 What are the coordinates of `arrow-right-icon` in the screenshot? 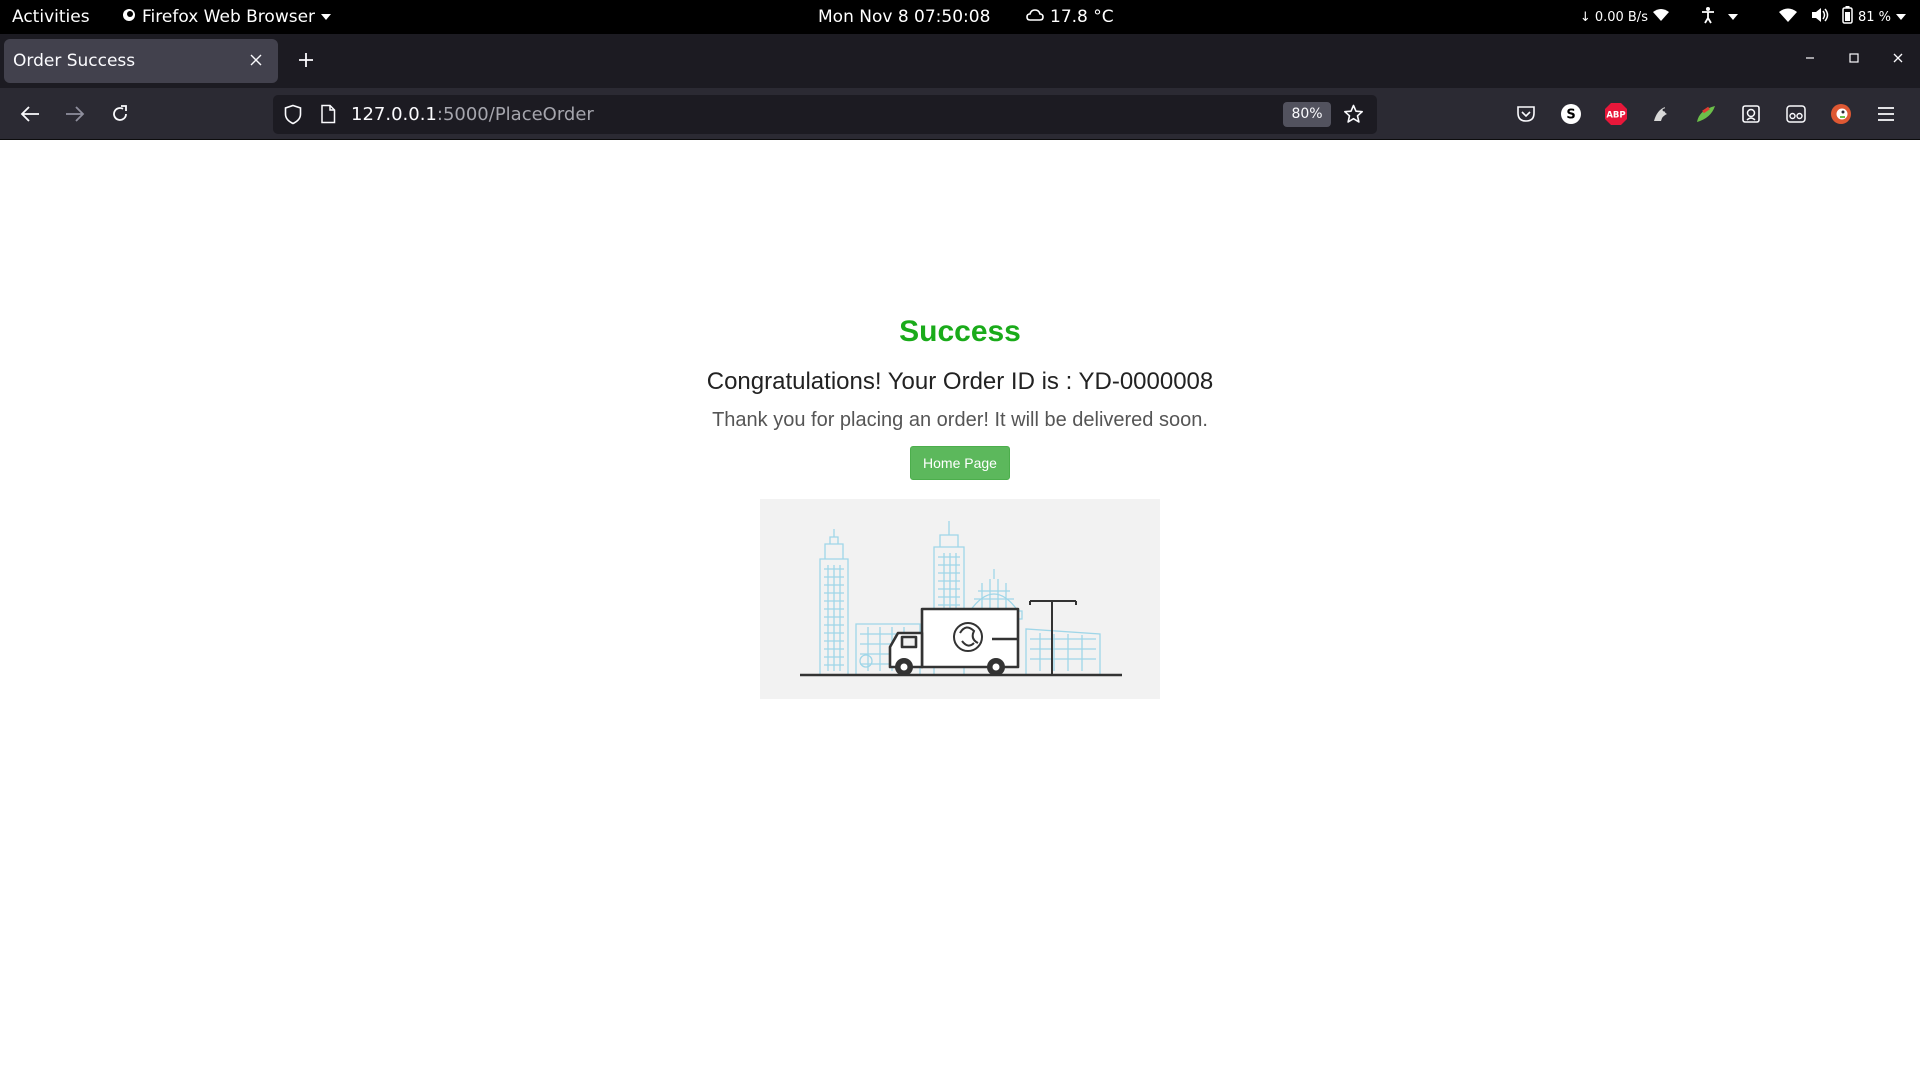 It's located at (75, 114).